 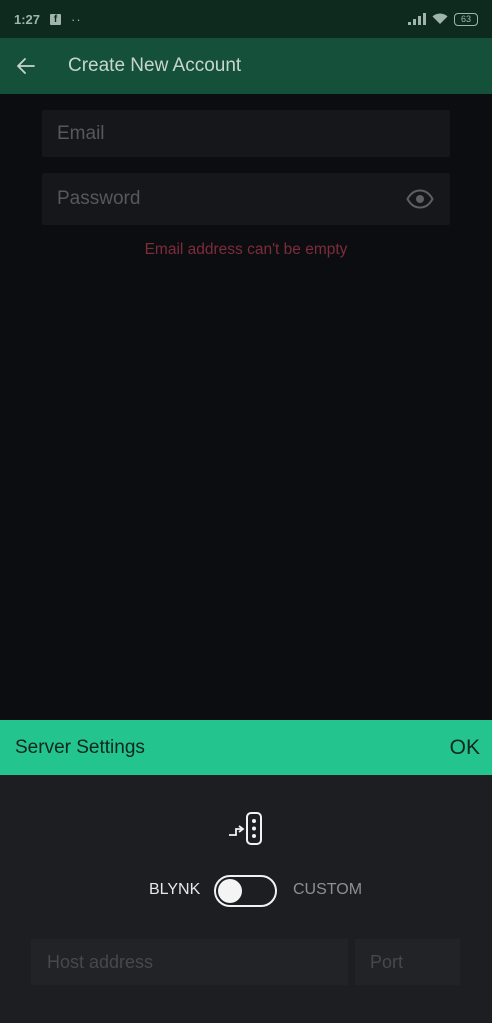 I want to click on back-button, so click(x=27, y=66).